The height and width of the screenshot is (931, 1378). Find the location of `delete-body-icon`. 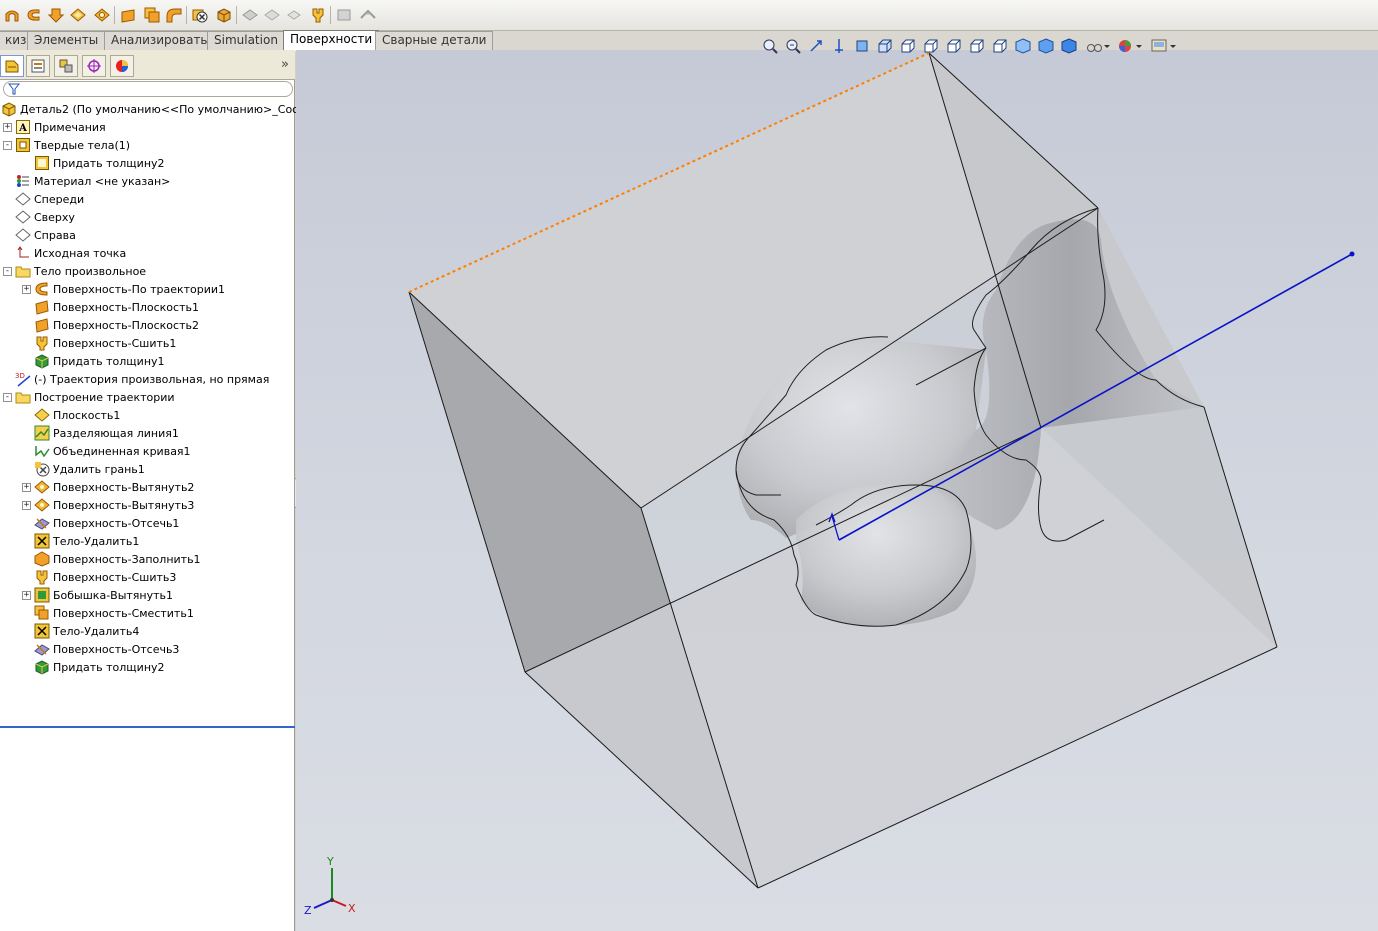

delete-body-icon is located at coordinates (42, 541).